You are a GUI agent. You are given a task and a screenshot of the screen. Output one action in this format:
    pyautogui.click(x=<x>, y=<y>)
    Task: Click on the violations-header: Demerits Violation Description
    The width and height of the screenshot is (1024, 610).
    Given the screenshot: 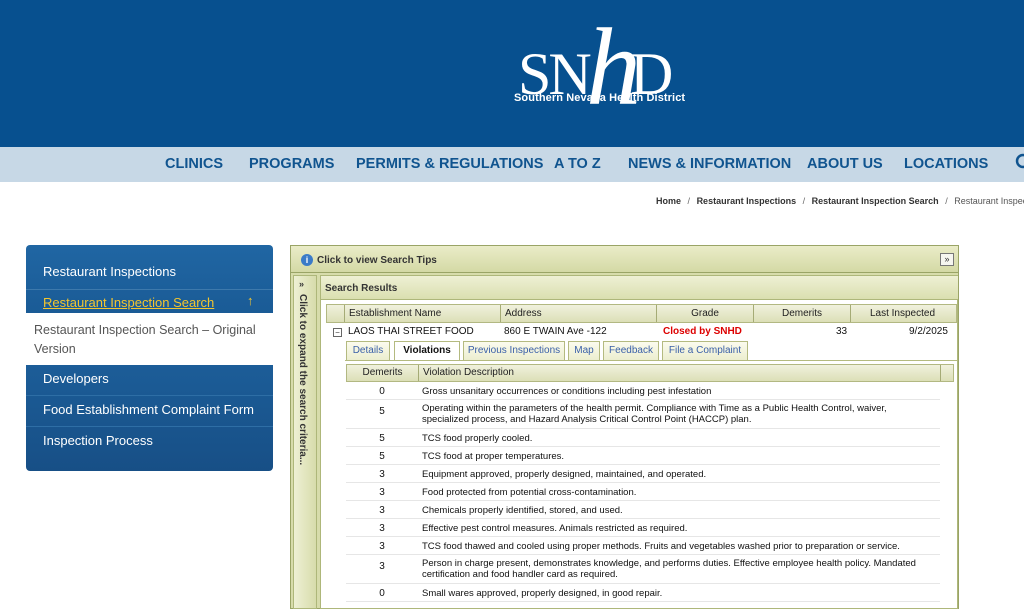 What is the action you would take?
    pyautogui.click(x=650, y=373)
    